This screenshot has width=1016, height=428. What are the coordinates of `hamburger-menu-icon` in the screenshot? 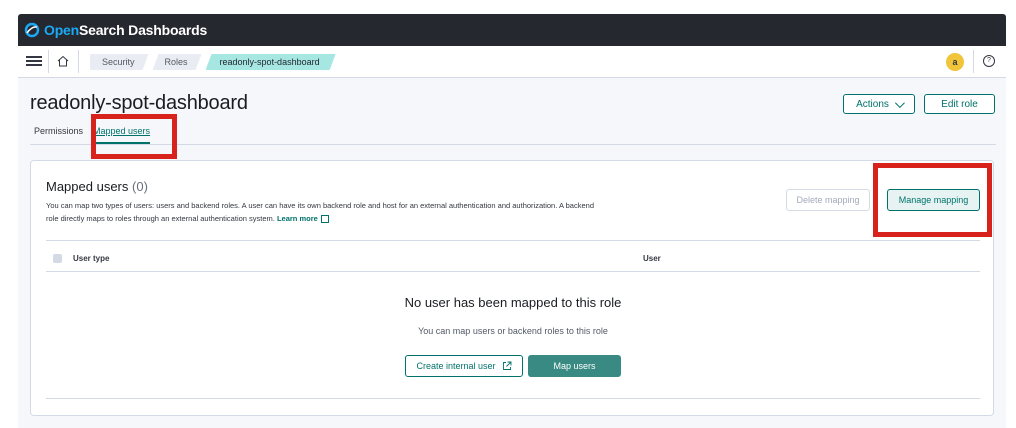 It's located at (34, 61).